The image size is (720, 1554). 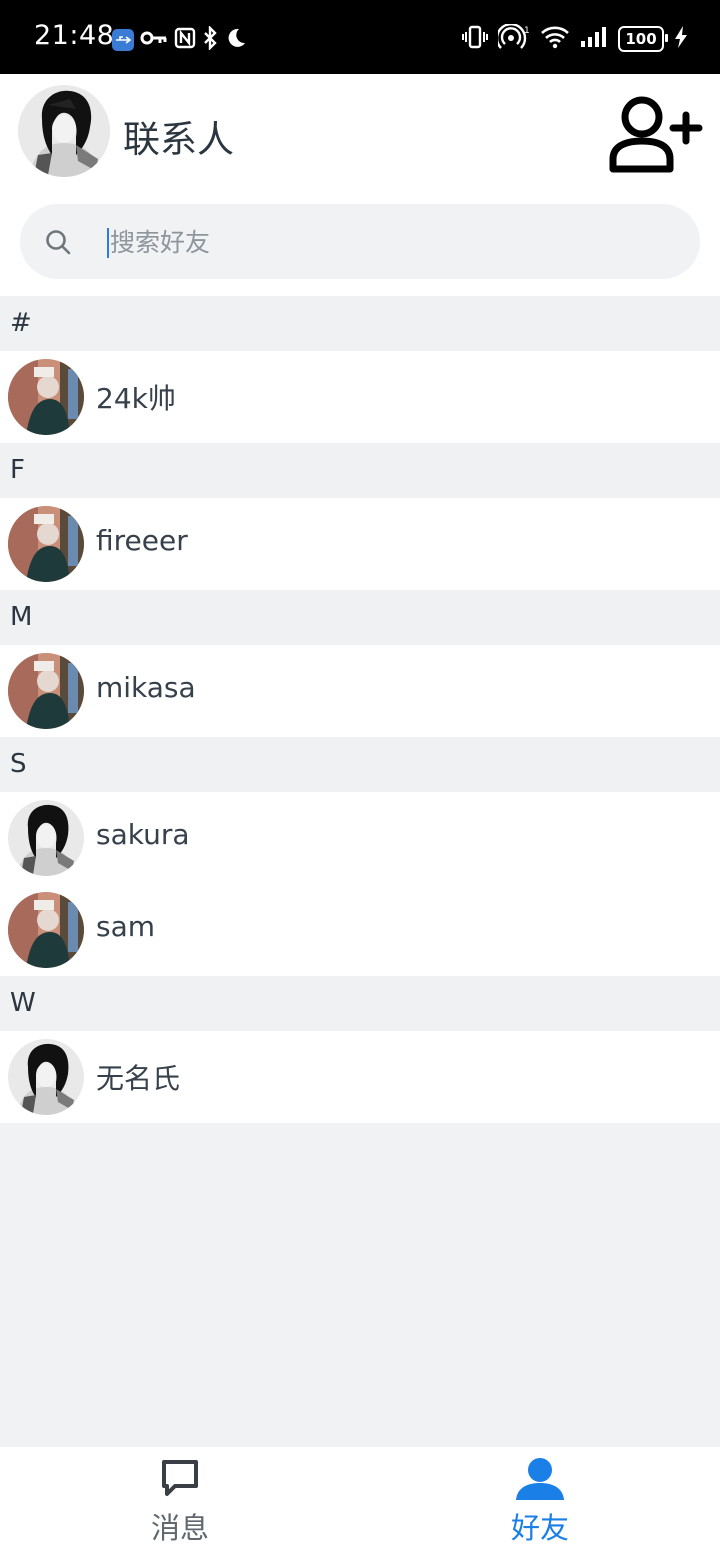 What do you see at coordinates (360, 185) in the screenshot?
I see `header: 联系人` at bounding box center [360, 185].